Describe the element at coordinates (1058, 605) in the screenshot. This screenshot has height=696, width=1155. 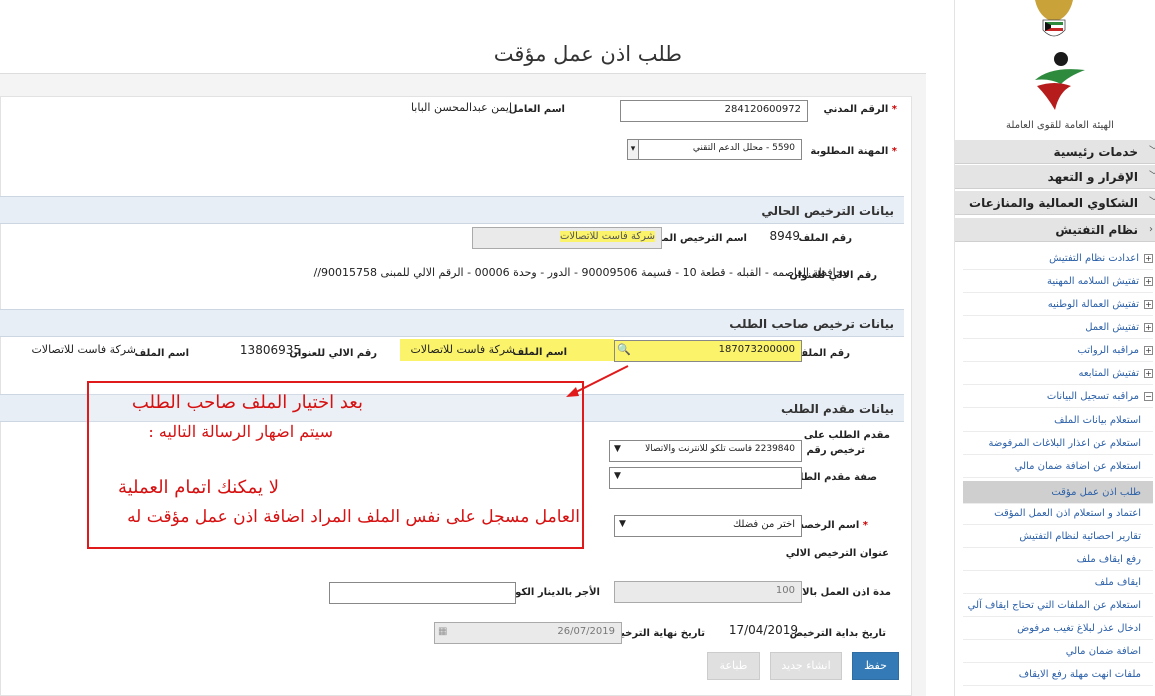
I see `sidebar-item-auto-suspension: استعلام عن الملفات التي تحتاج ايقاف آلي` at that location.